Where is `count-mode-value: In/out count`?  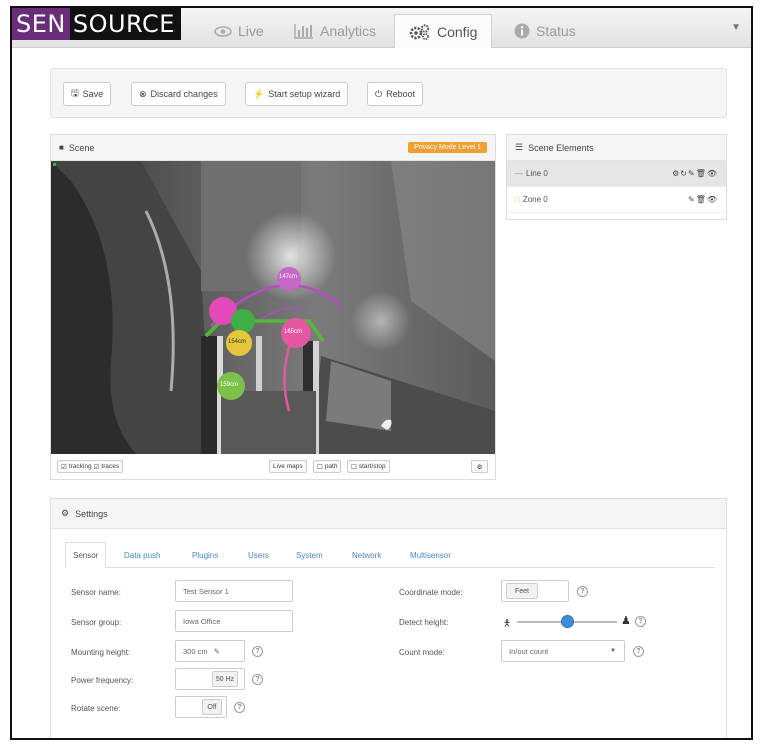
count-mode-value: In/out count is located at coordinates (529, 651).